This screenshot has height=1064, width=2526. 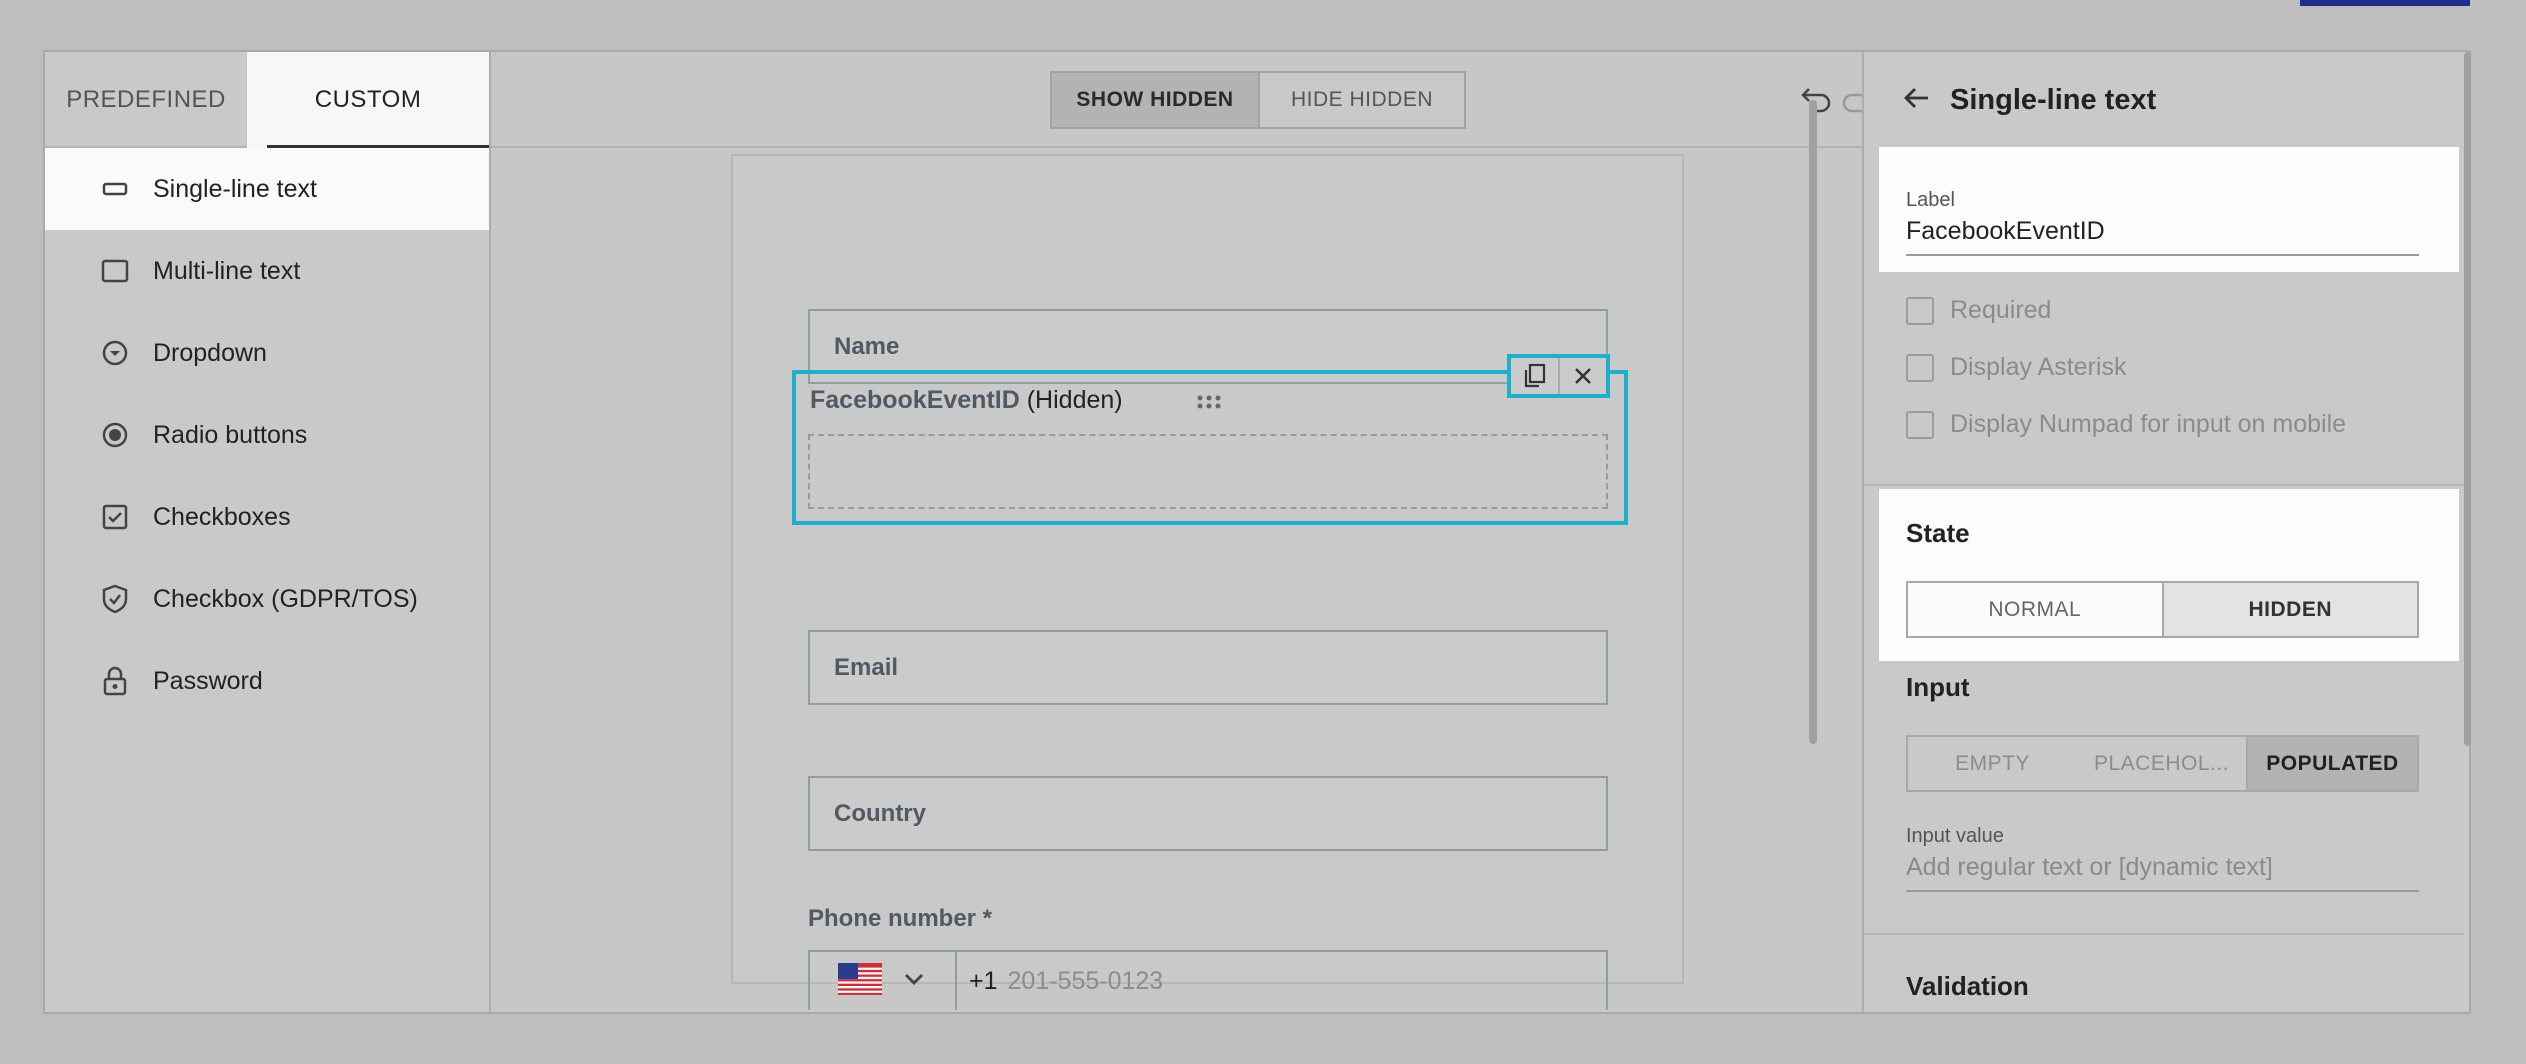 What do you see at coordinates (1085, 980) in the screenshot?
I see `phone-placeholder: 201-555-0123` at bounding box center [1085, 980].